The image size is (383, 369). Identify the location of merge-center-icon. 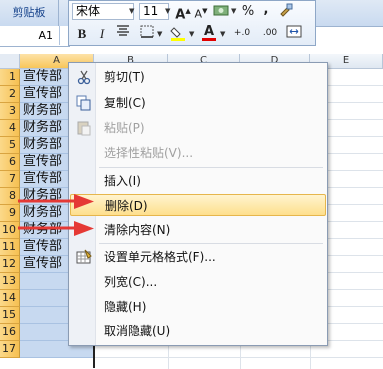
(294, 33).